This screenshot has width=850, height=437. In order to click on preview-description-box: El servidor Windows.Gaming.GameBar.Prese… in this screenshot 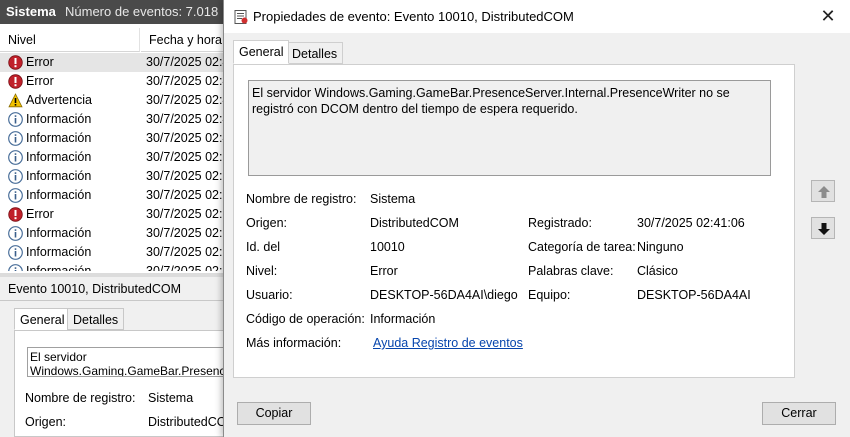, I will do `click(126, 362)`.